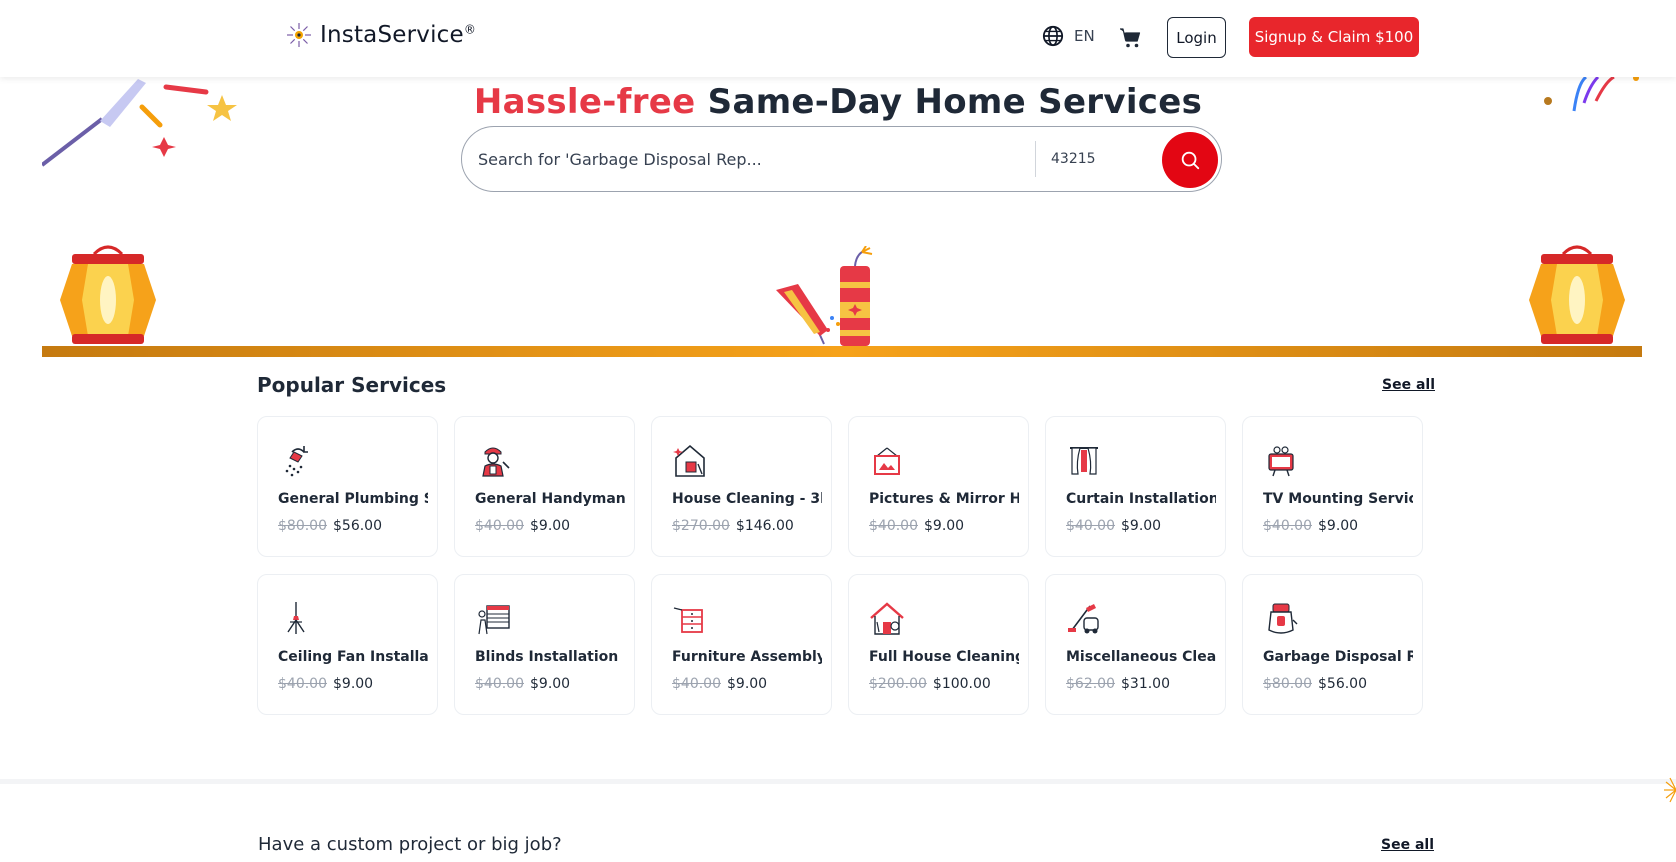  I want to click on service-price: $62.00 $31.00, so click(1118, 684).